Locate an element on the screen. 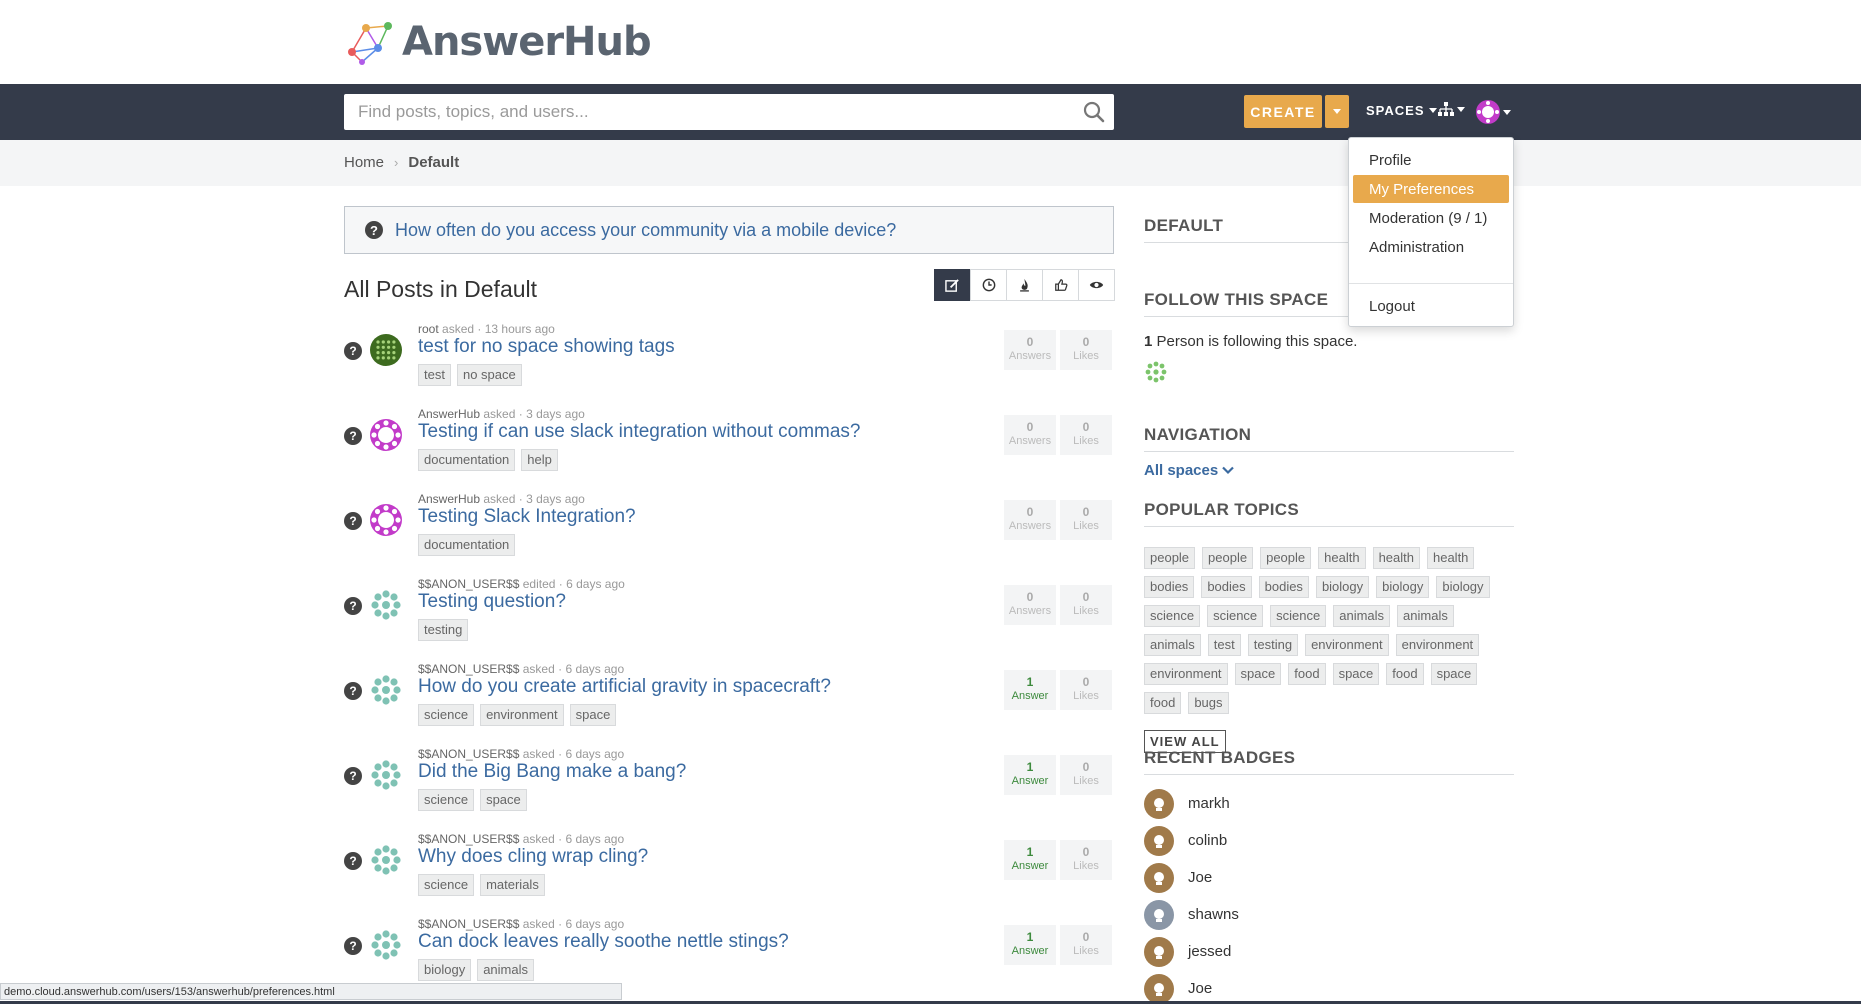 The image size is (1861, 1007). breadcrumb-home: Home is located at coordinates (364, 162).